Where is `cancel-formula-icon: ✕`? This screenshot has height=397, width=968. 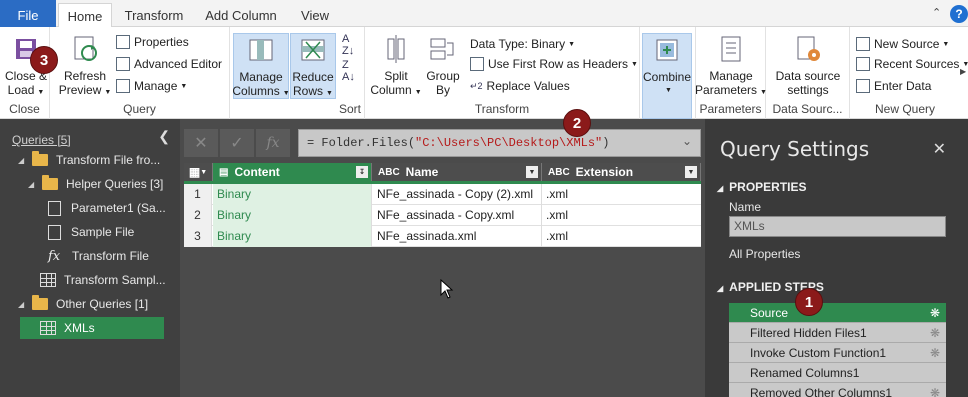
cancel-formula-icon: ✕ is located at coordinates (201, 143).